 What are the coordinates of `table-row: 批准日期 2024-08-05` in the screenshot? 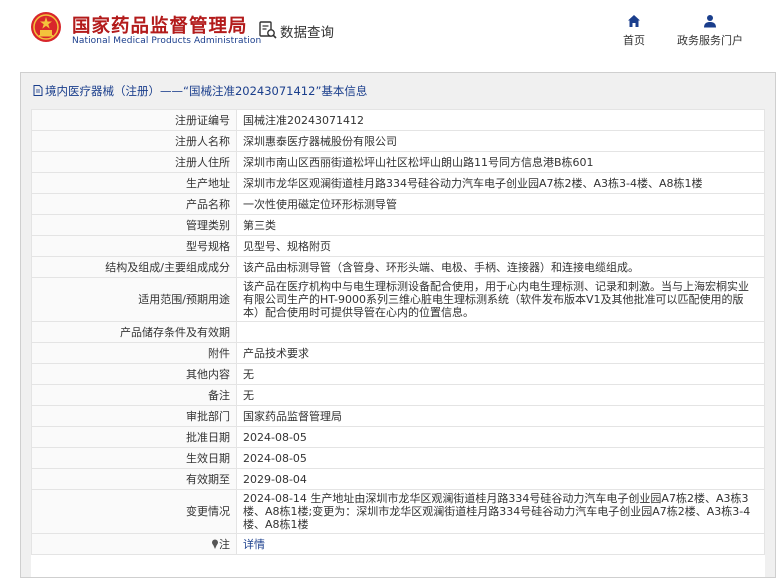 It's located at (398, 437).